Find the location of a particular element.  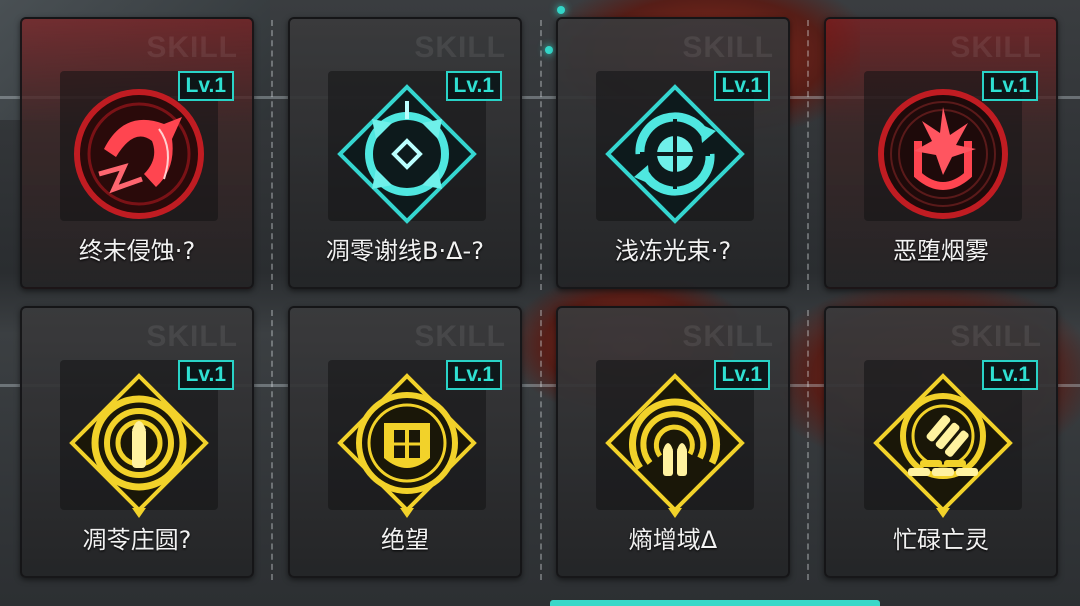

skill-card-5: SKILL Lv.1 凋苓庄圆? is located at coordinates (137, 442).